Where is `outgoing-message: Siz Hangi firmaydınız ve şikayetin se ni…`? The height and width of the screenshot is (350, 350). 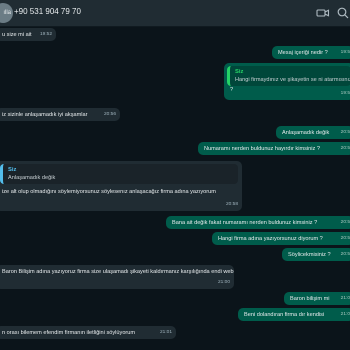 outgoing-message: Siz Hangi firmaydınız ve şikayetin se ni… is located at coordinates (287, 81).